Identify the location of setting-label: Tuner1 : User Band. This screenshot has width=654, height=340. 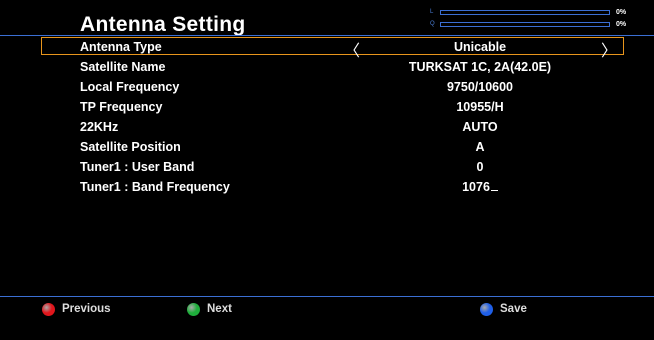
(137, 167).